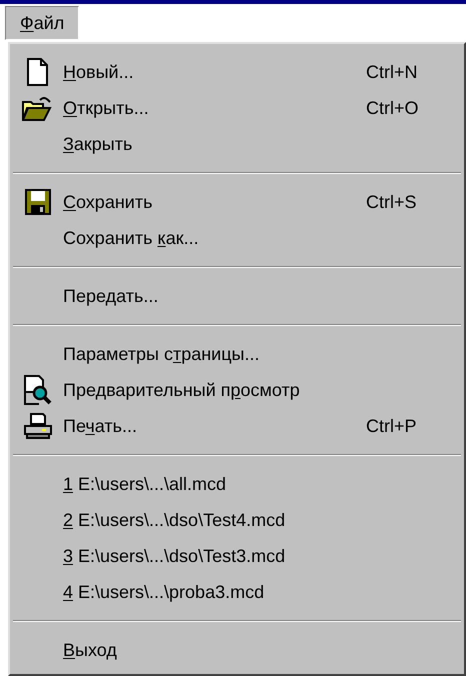 The image size is (466, 676). I want to click on menu-item: Новый... Ctrl+N, so click(237, 72).